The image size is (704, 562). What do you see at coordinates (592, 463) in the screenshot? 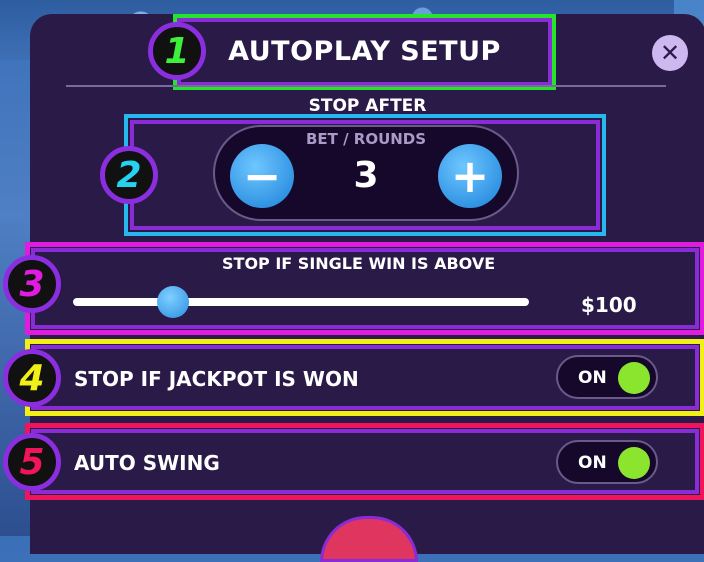
I see `auto-swing-toggle-text: ON` at bounding box center [592, 463].